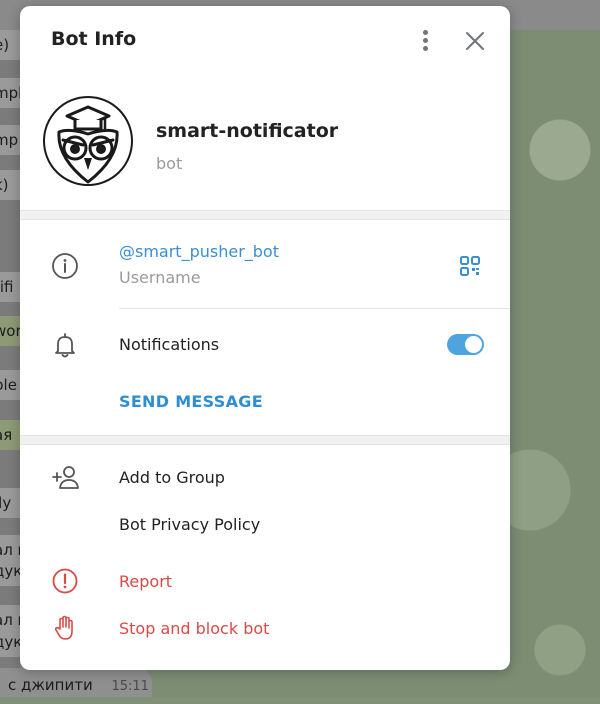 This screenshot has width=600, height=704. Describe the element at coordinates (475, 41) in the screenshot. I see `close-icon` at that location.